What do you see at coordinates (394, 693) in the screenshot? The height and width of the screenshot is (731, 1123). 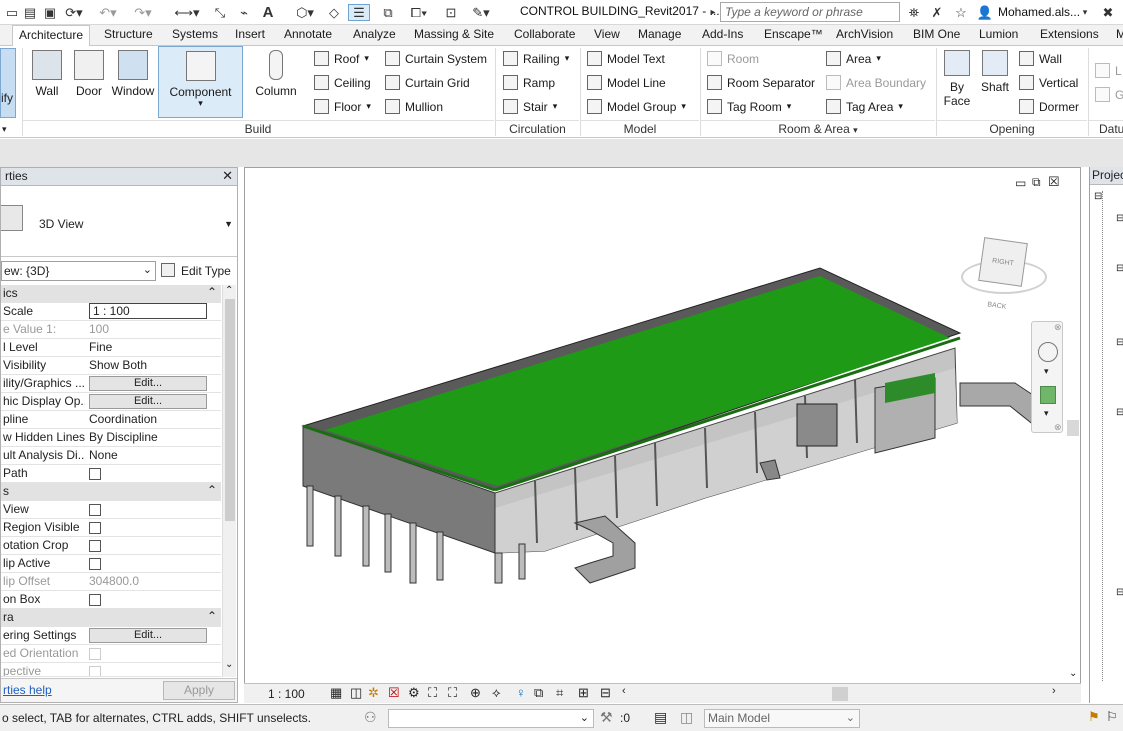 I see `shadows-icon: ☒` at bounding box center [394, 693].